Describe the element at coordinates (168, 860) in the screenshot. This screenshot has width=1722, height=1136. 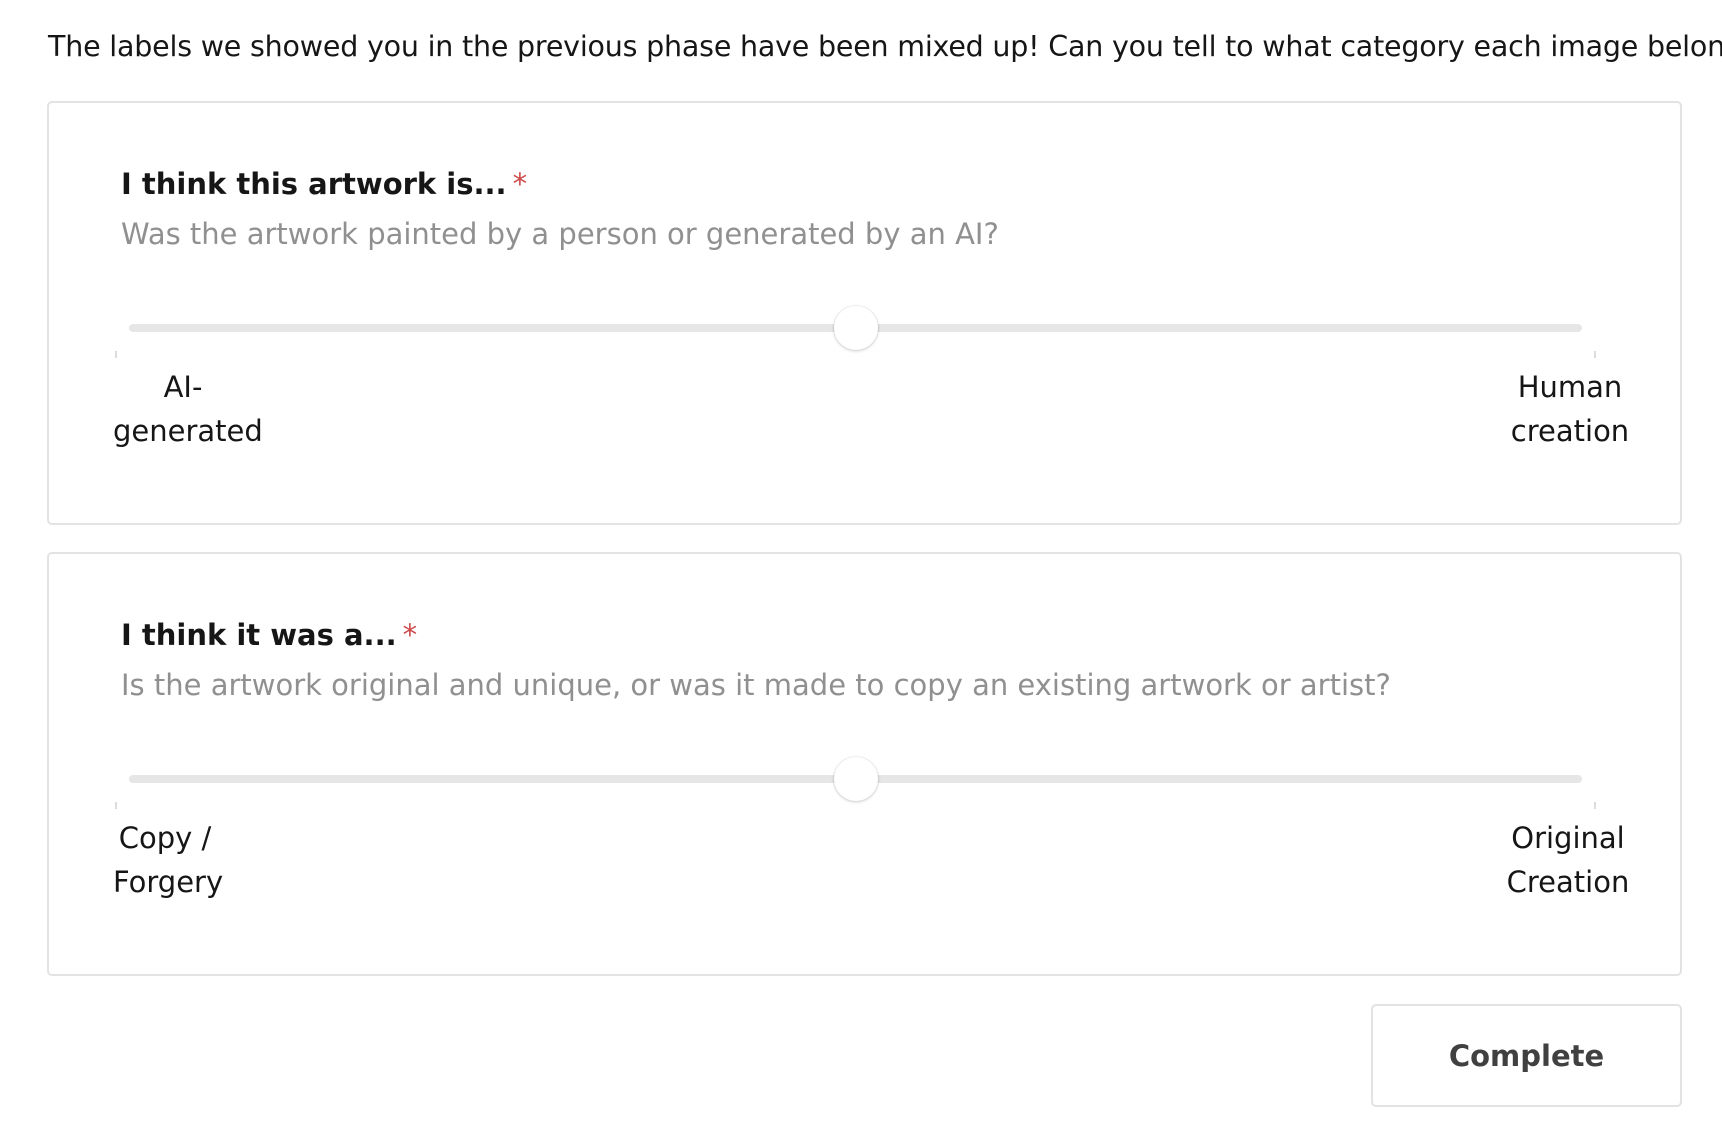
I see `slider-min-label: Copy / Forgery` at that location.